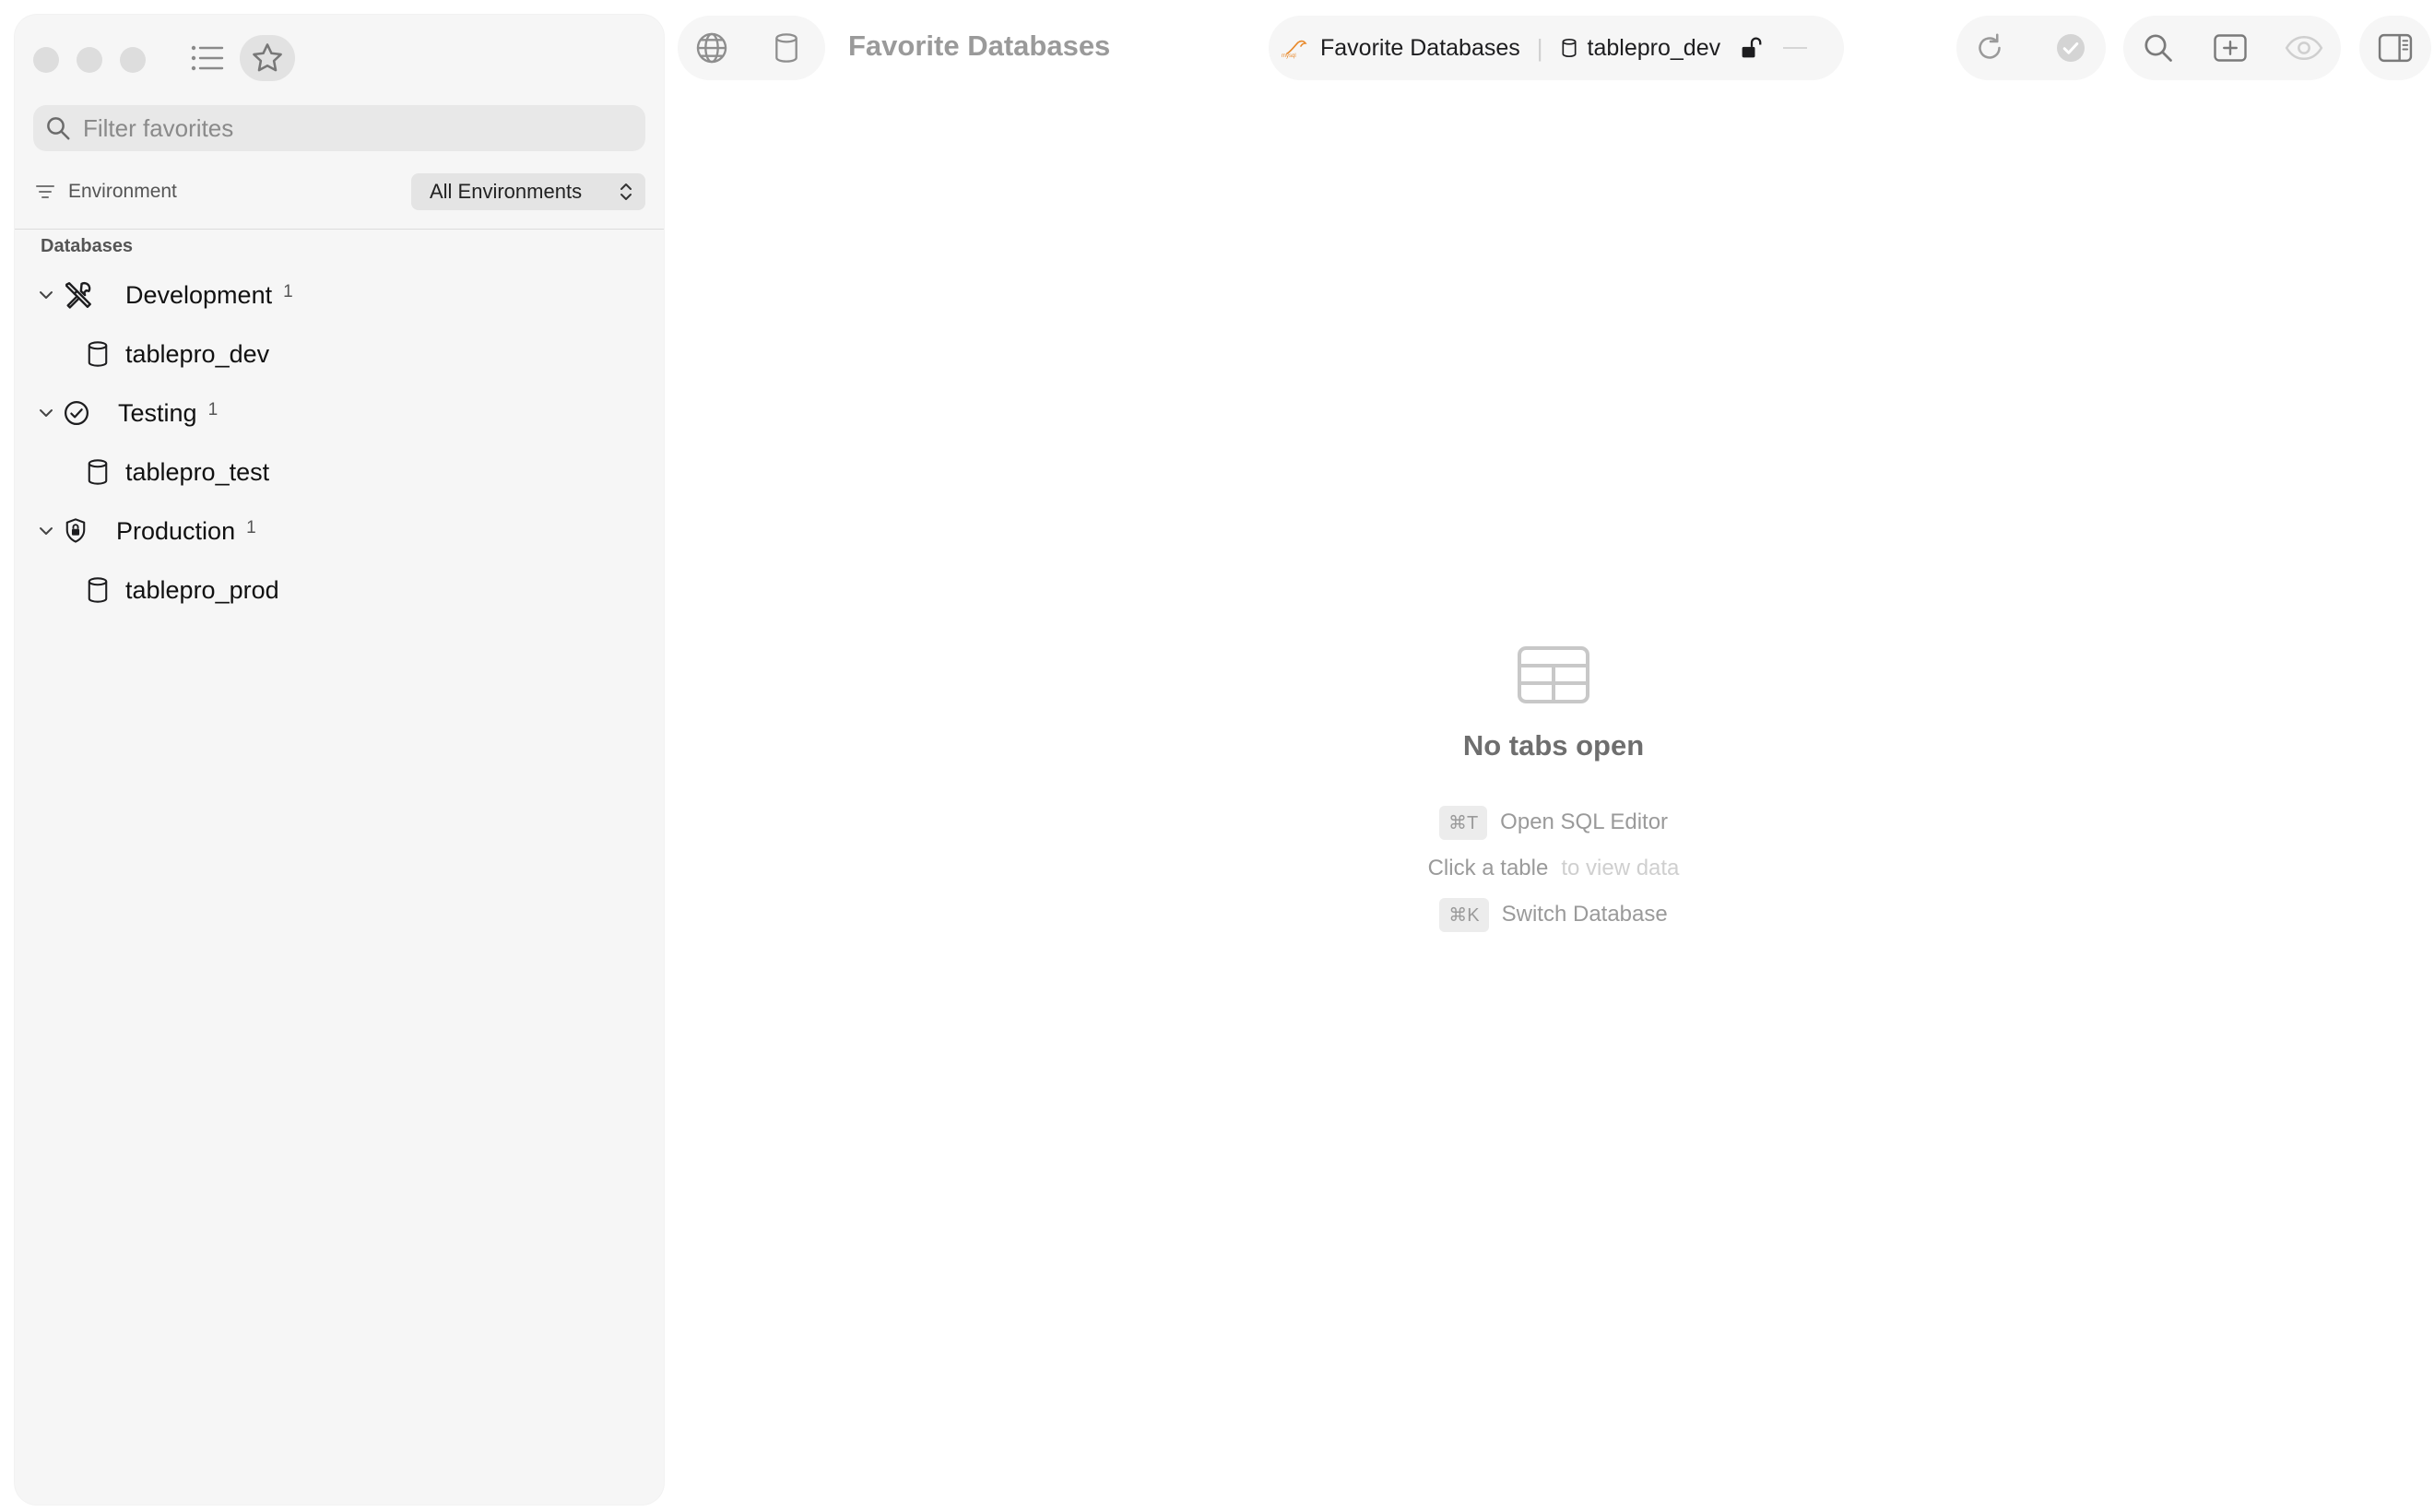  Describe the element at coordinates (339, 413) in the screenshot. I see `group-row-testing: Testing 1` at that location.